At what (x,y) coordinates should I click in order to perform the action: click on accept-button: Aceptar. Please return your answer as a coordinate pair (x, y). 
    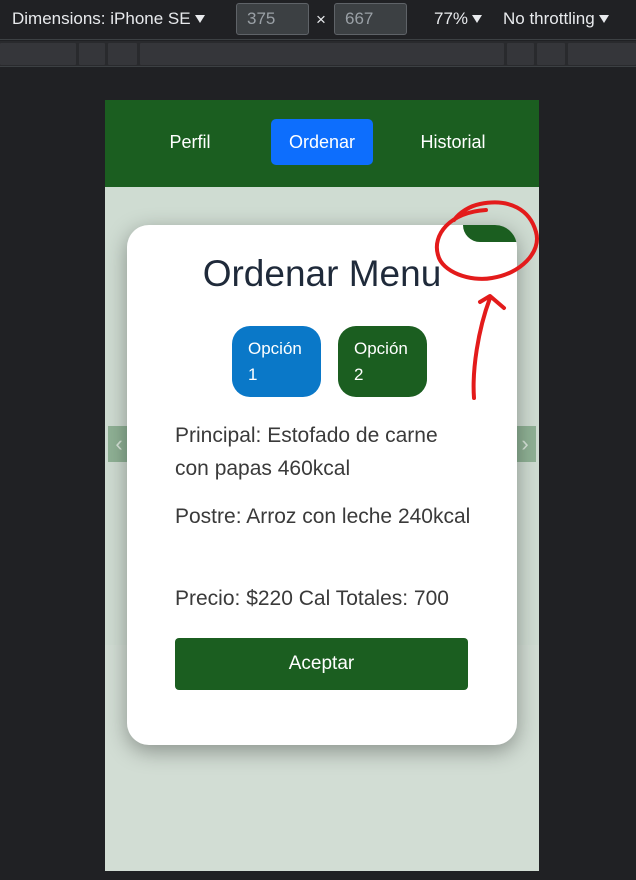
    Looking at the image, I should click on (321, 664).